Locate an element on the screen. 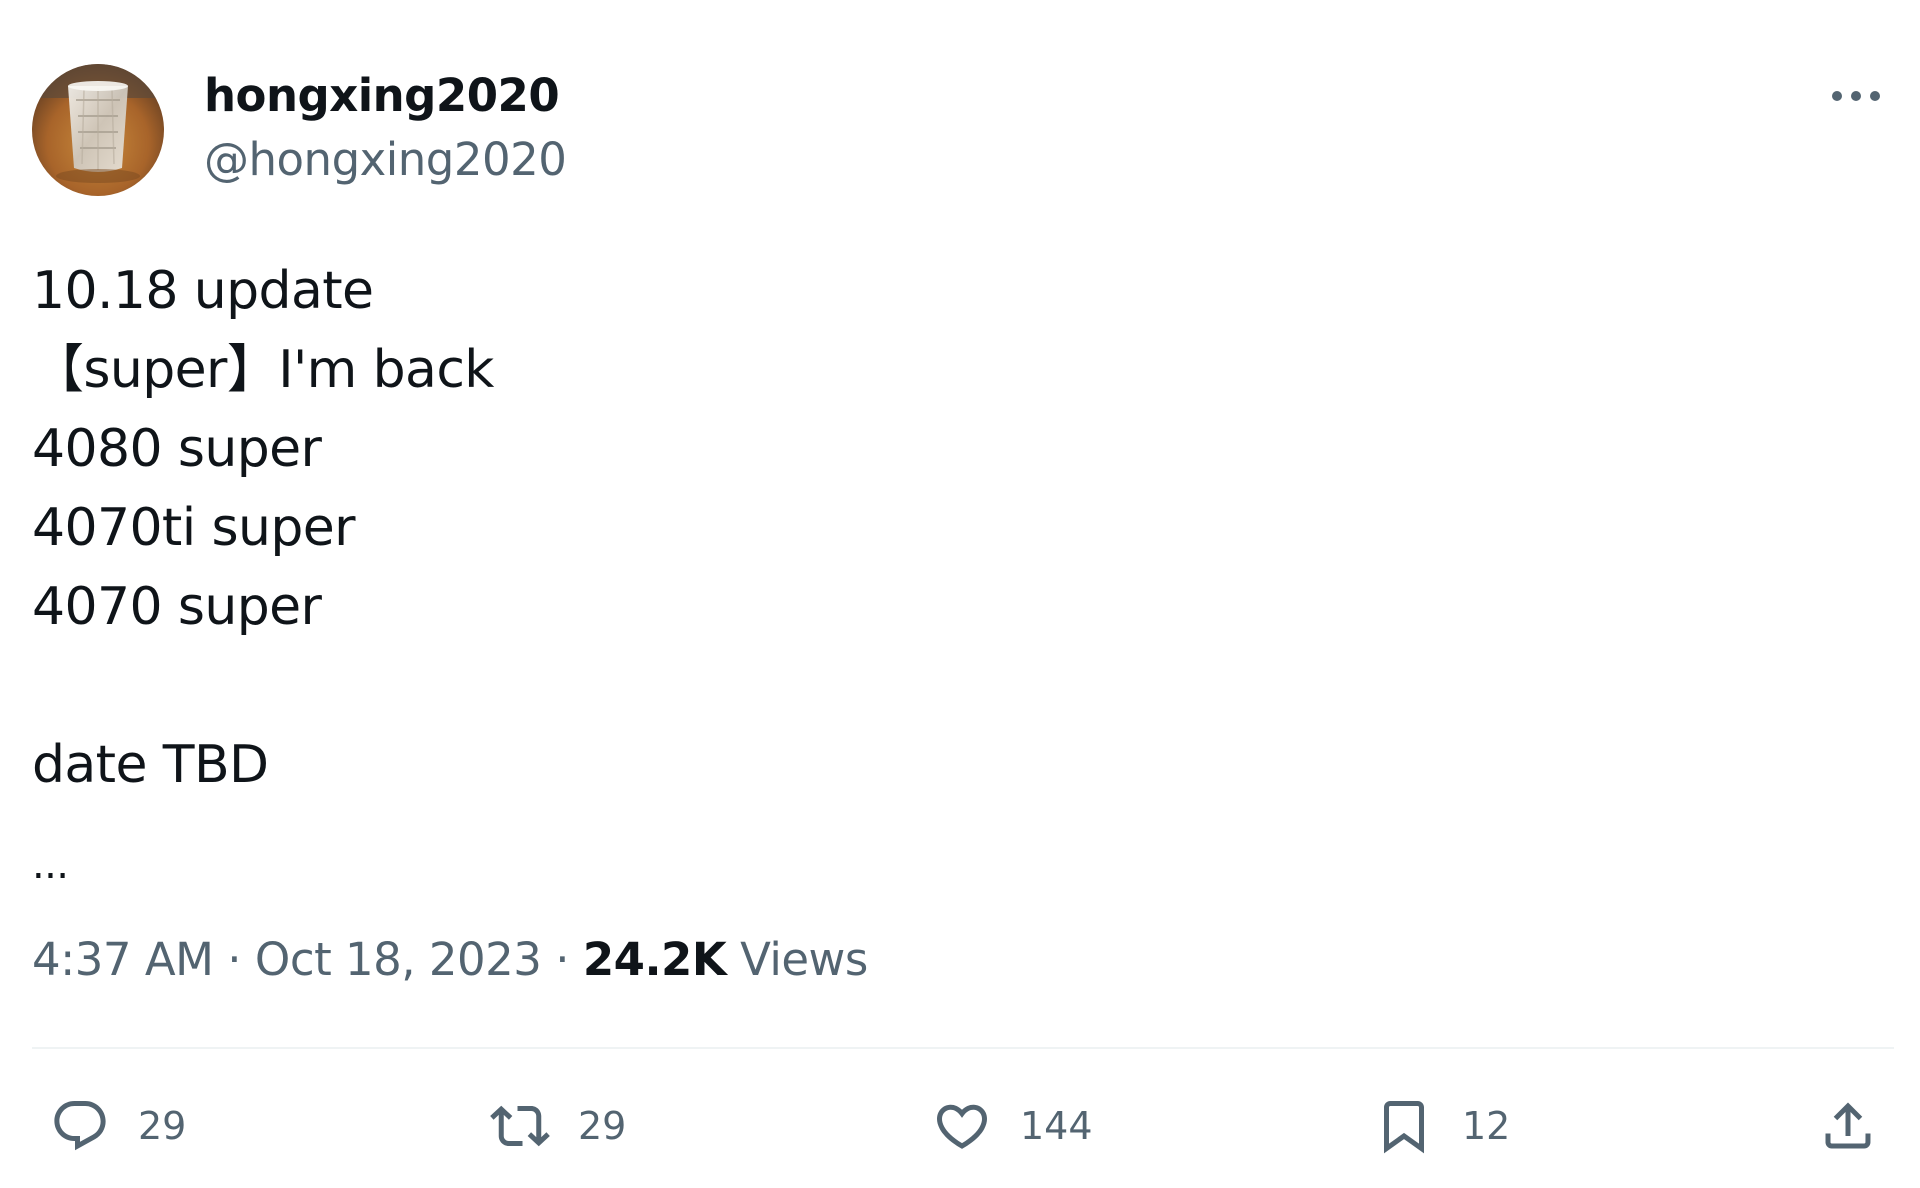  tweet-line: 4070ti super is located at coordinates (194, 528).